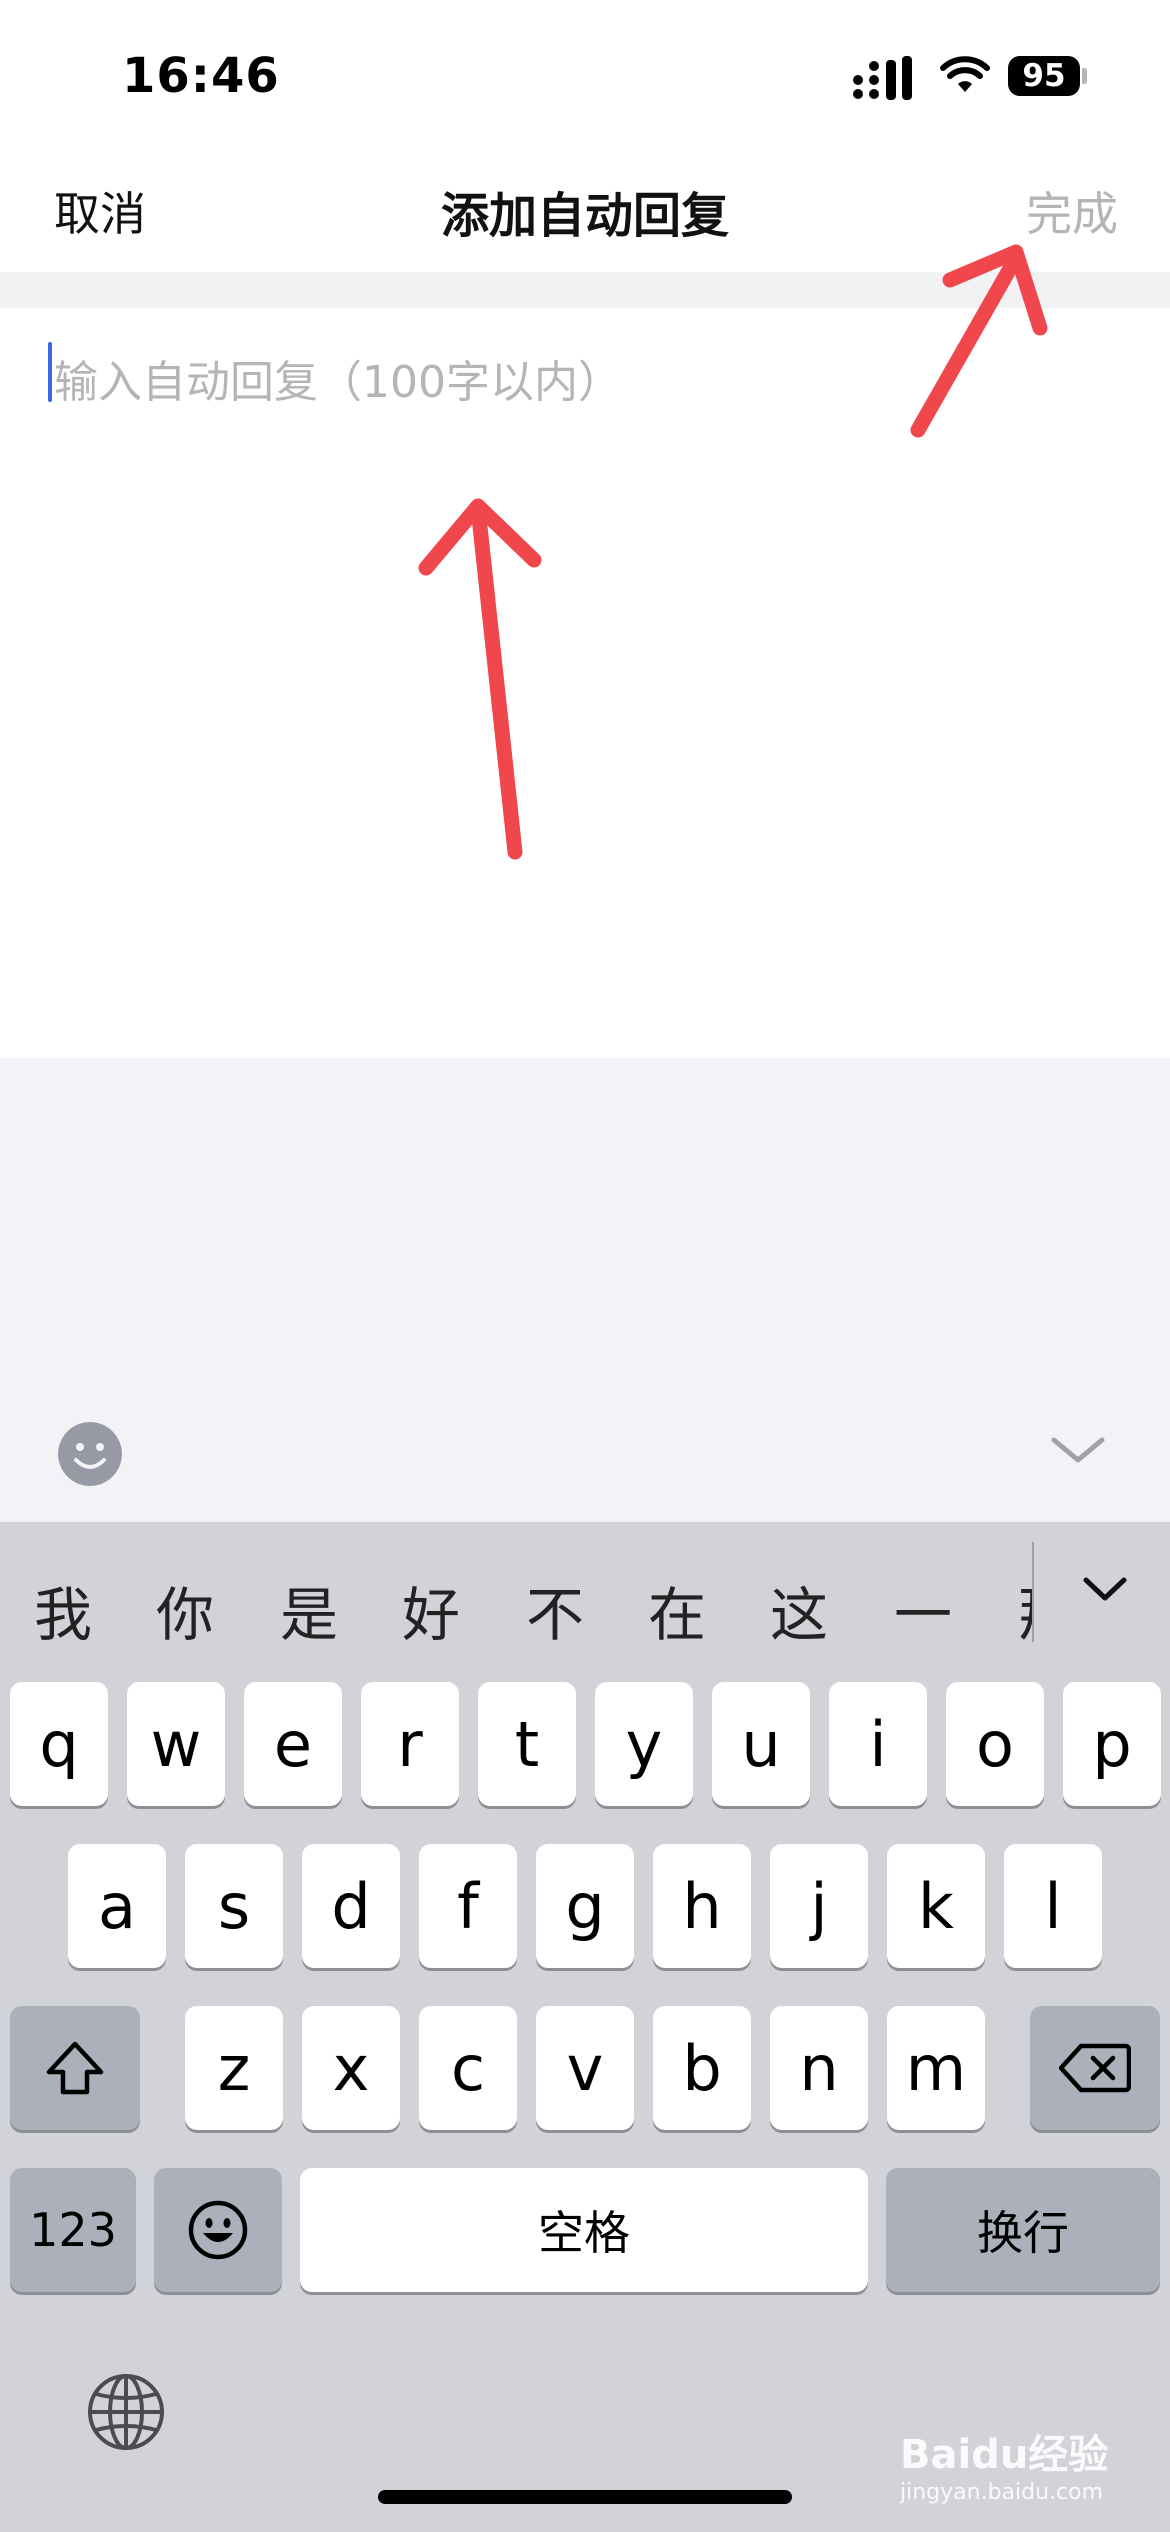 Image resolution: width=1170 pixels, height=2532 pixels. Describe the element at coordinates (1072, 211) in the screenshot. I see `done-button: 完成` at that location.